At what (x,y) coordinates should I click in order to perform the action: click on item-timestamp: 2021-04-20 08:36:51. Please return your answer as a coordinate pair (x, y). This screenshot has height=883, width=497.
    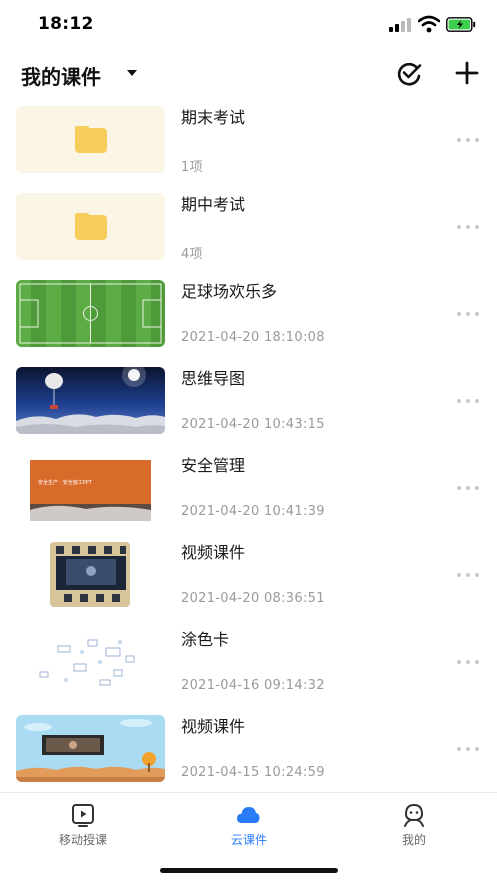
    Looking at the image, I should click on (253, 598).